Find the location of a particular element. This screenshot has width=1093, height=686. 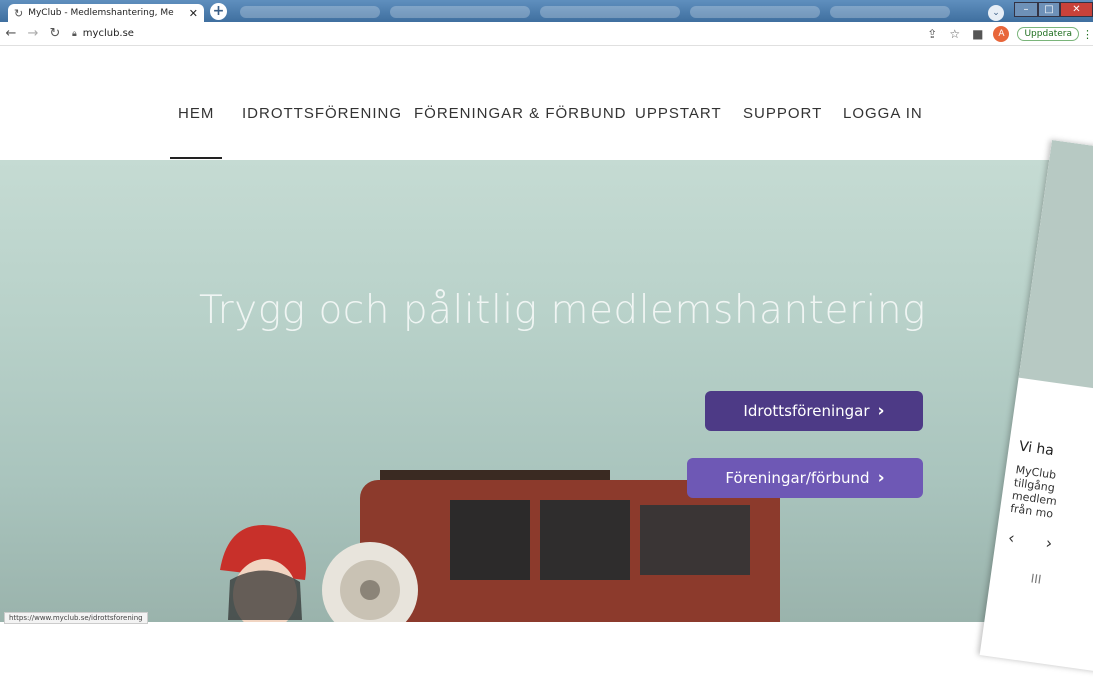

hero-title: Trygg och pålitlig medlemshantering is located at coordinates (562, 310).